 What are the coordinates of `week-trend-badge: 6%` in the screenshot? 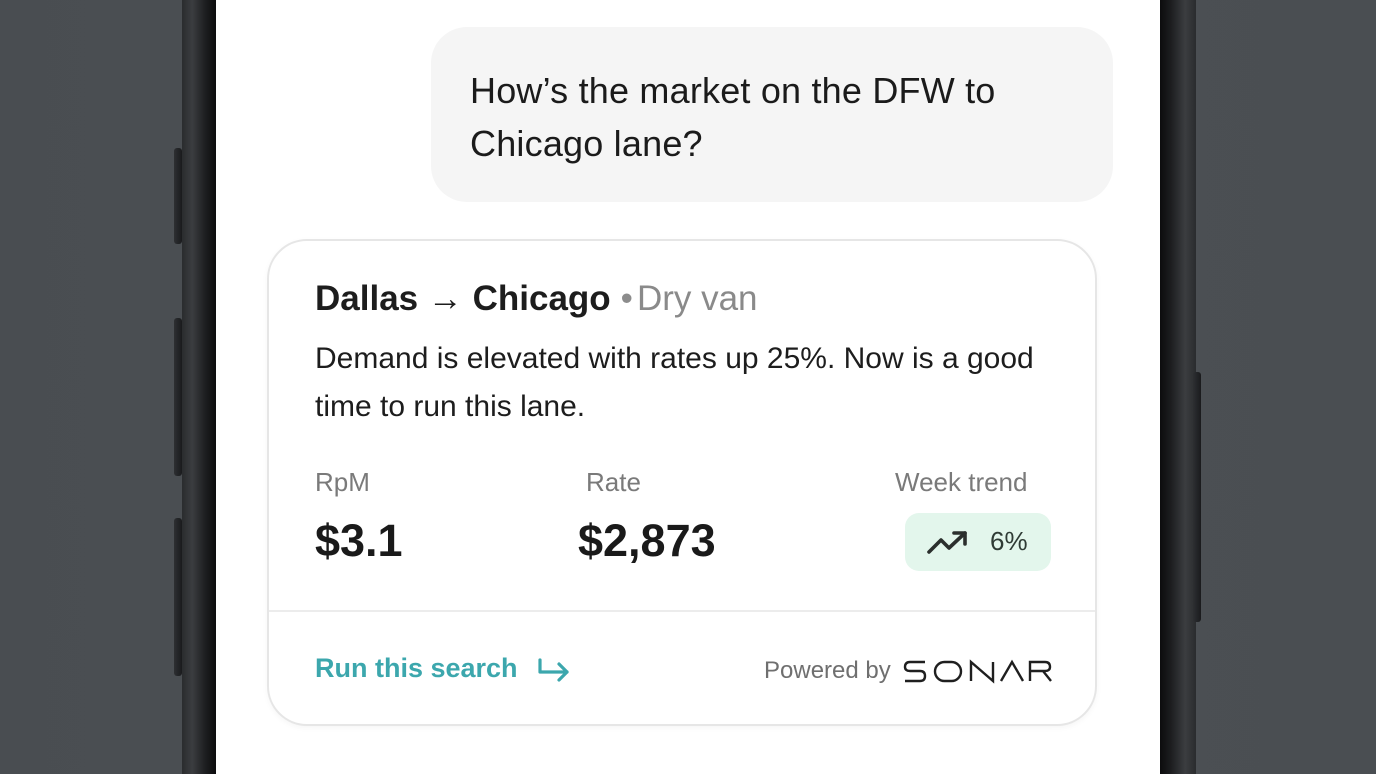 It's located at (978, 542).